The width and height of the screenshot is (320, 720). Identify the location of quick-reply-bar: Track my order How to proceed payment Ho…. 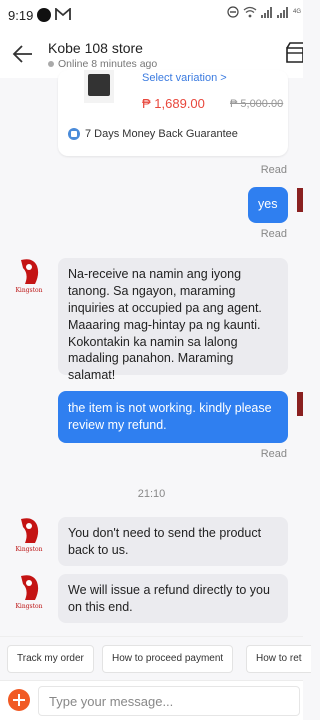
(155, 658).